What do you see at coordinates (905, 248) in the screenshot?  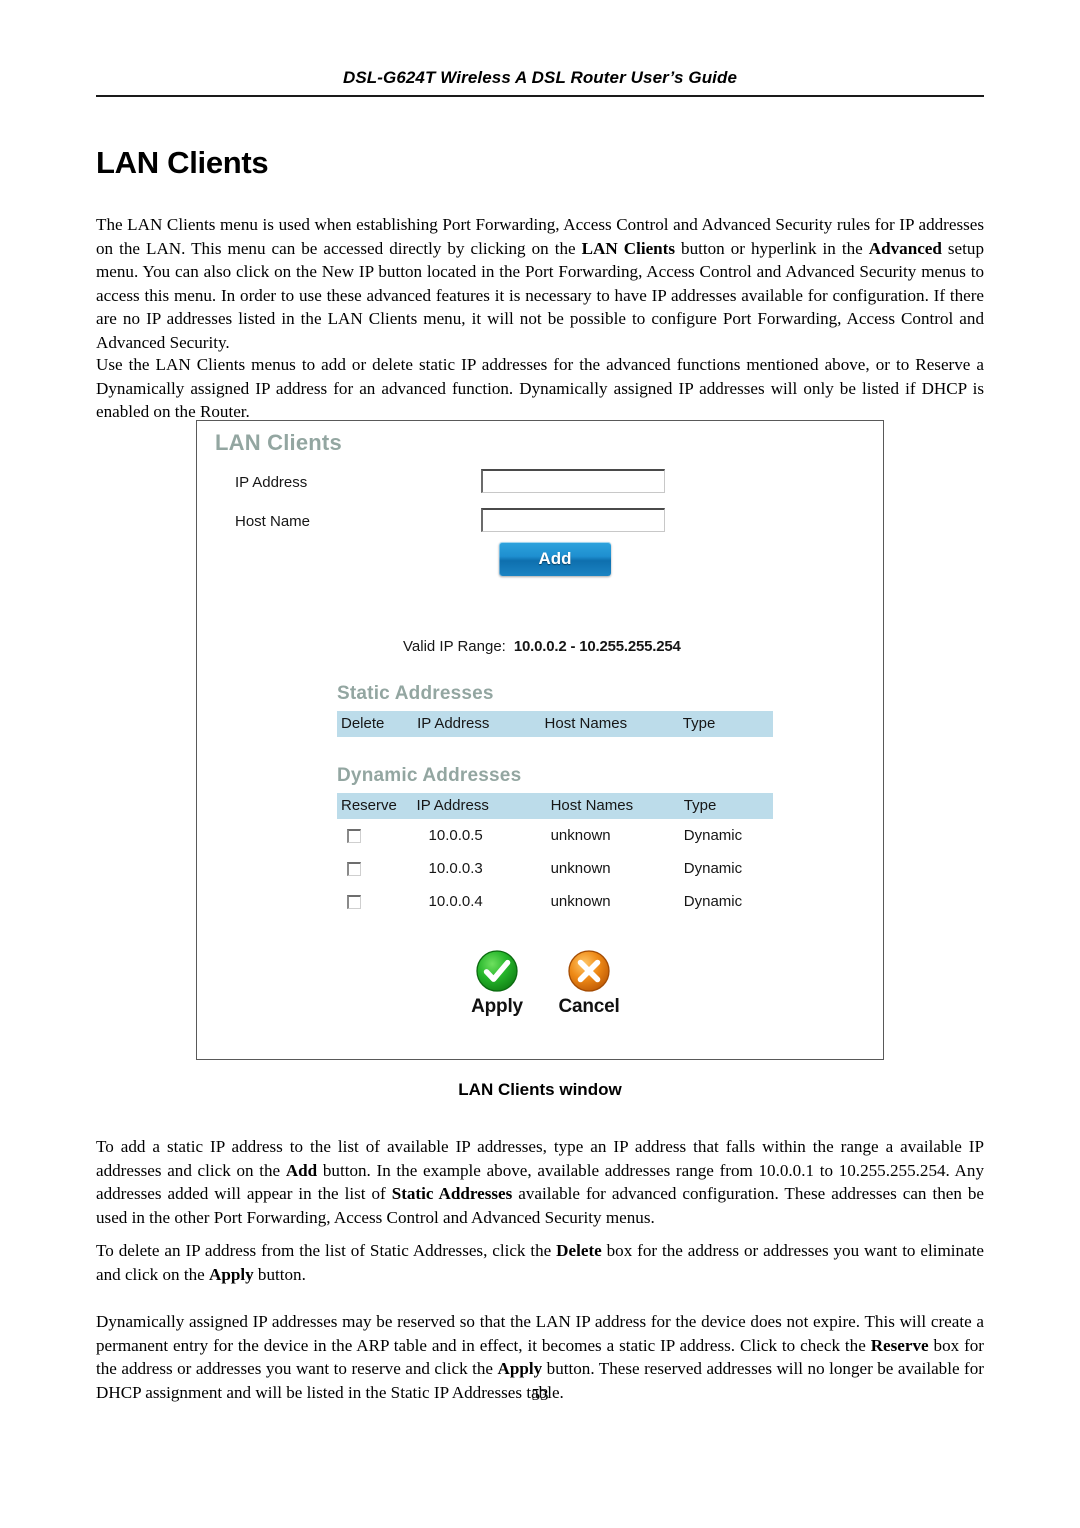 I see `text-run-bold: Advanced` at bounding box center [905, 248].